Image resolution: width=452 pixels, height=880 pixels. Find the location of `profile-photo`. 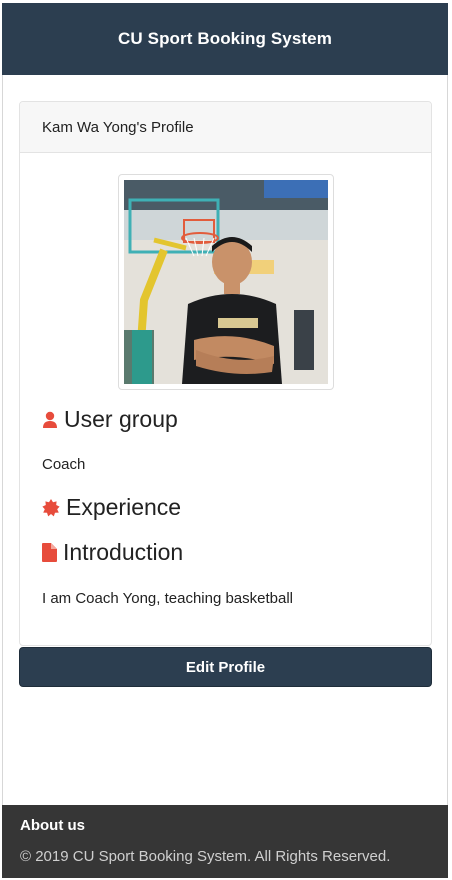

profile-photo is located at coordinates (226, 282).